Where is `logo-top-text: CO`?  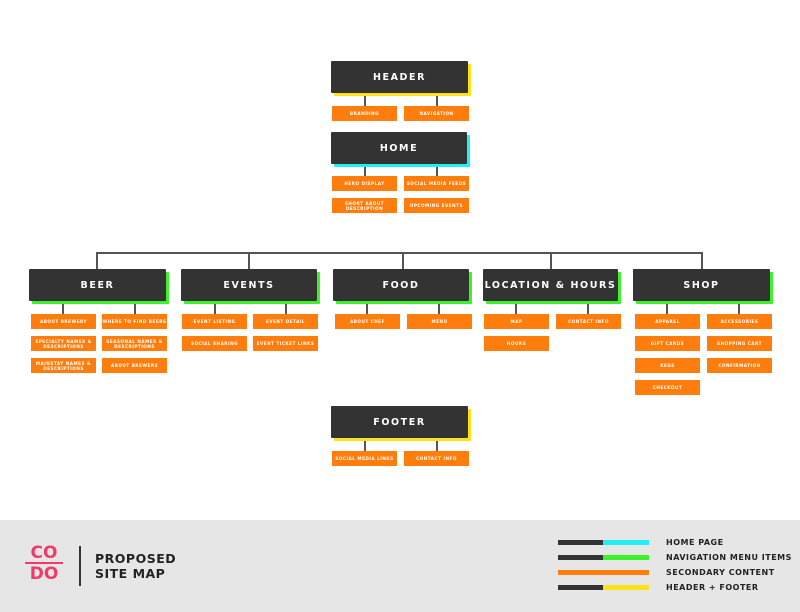 logo-top-text: CO is located at coordinates (44, 553).